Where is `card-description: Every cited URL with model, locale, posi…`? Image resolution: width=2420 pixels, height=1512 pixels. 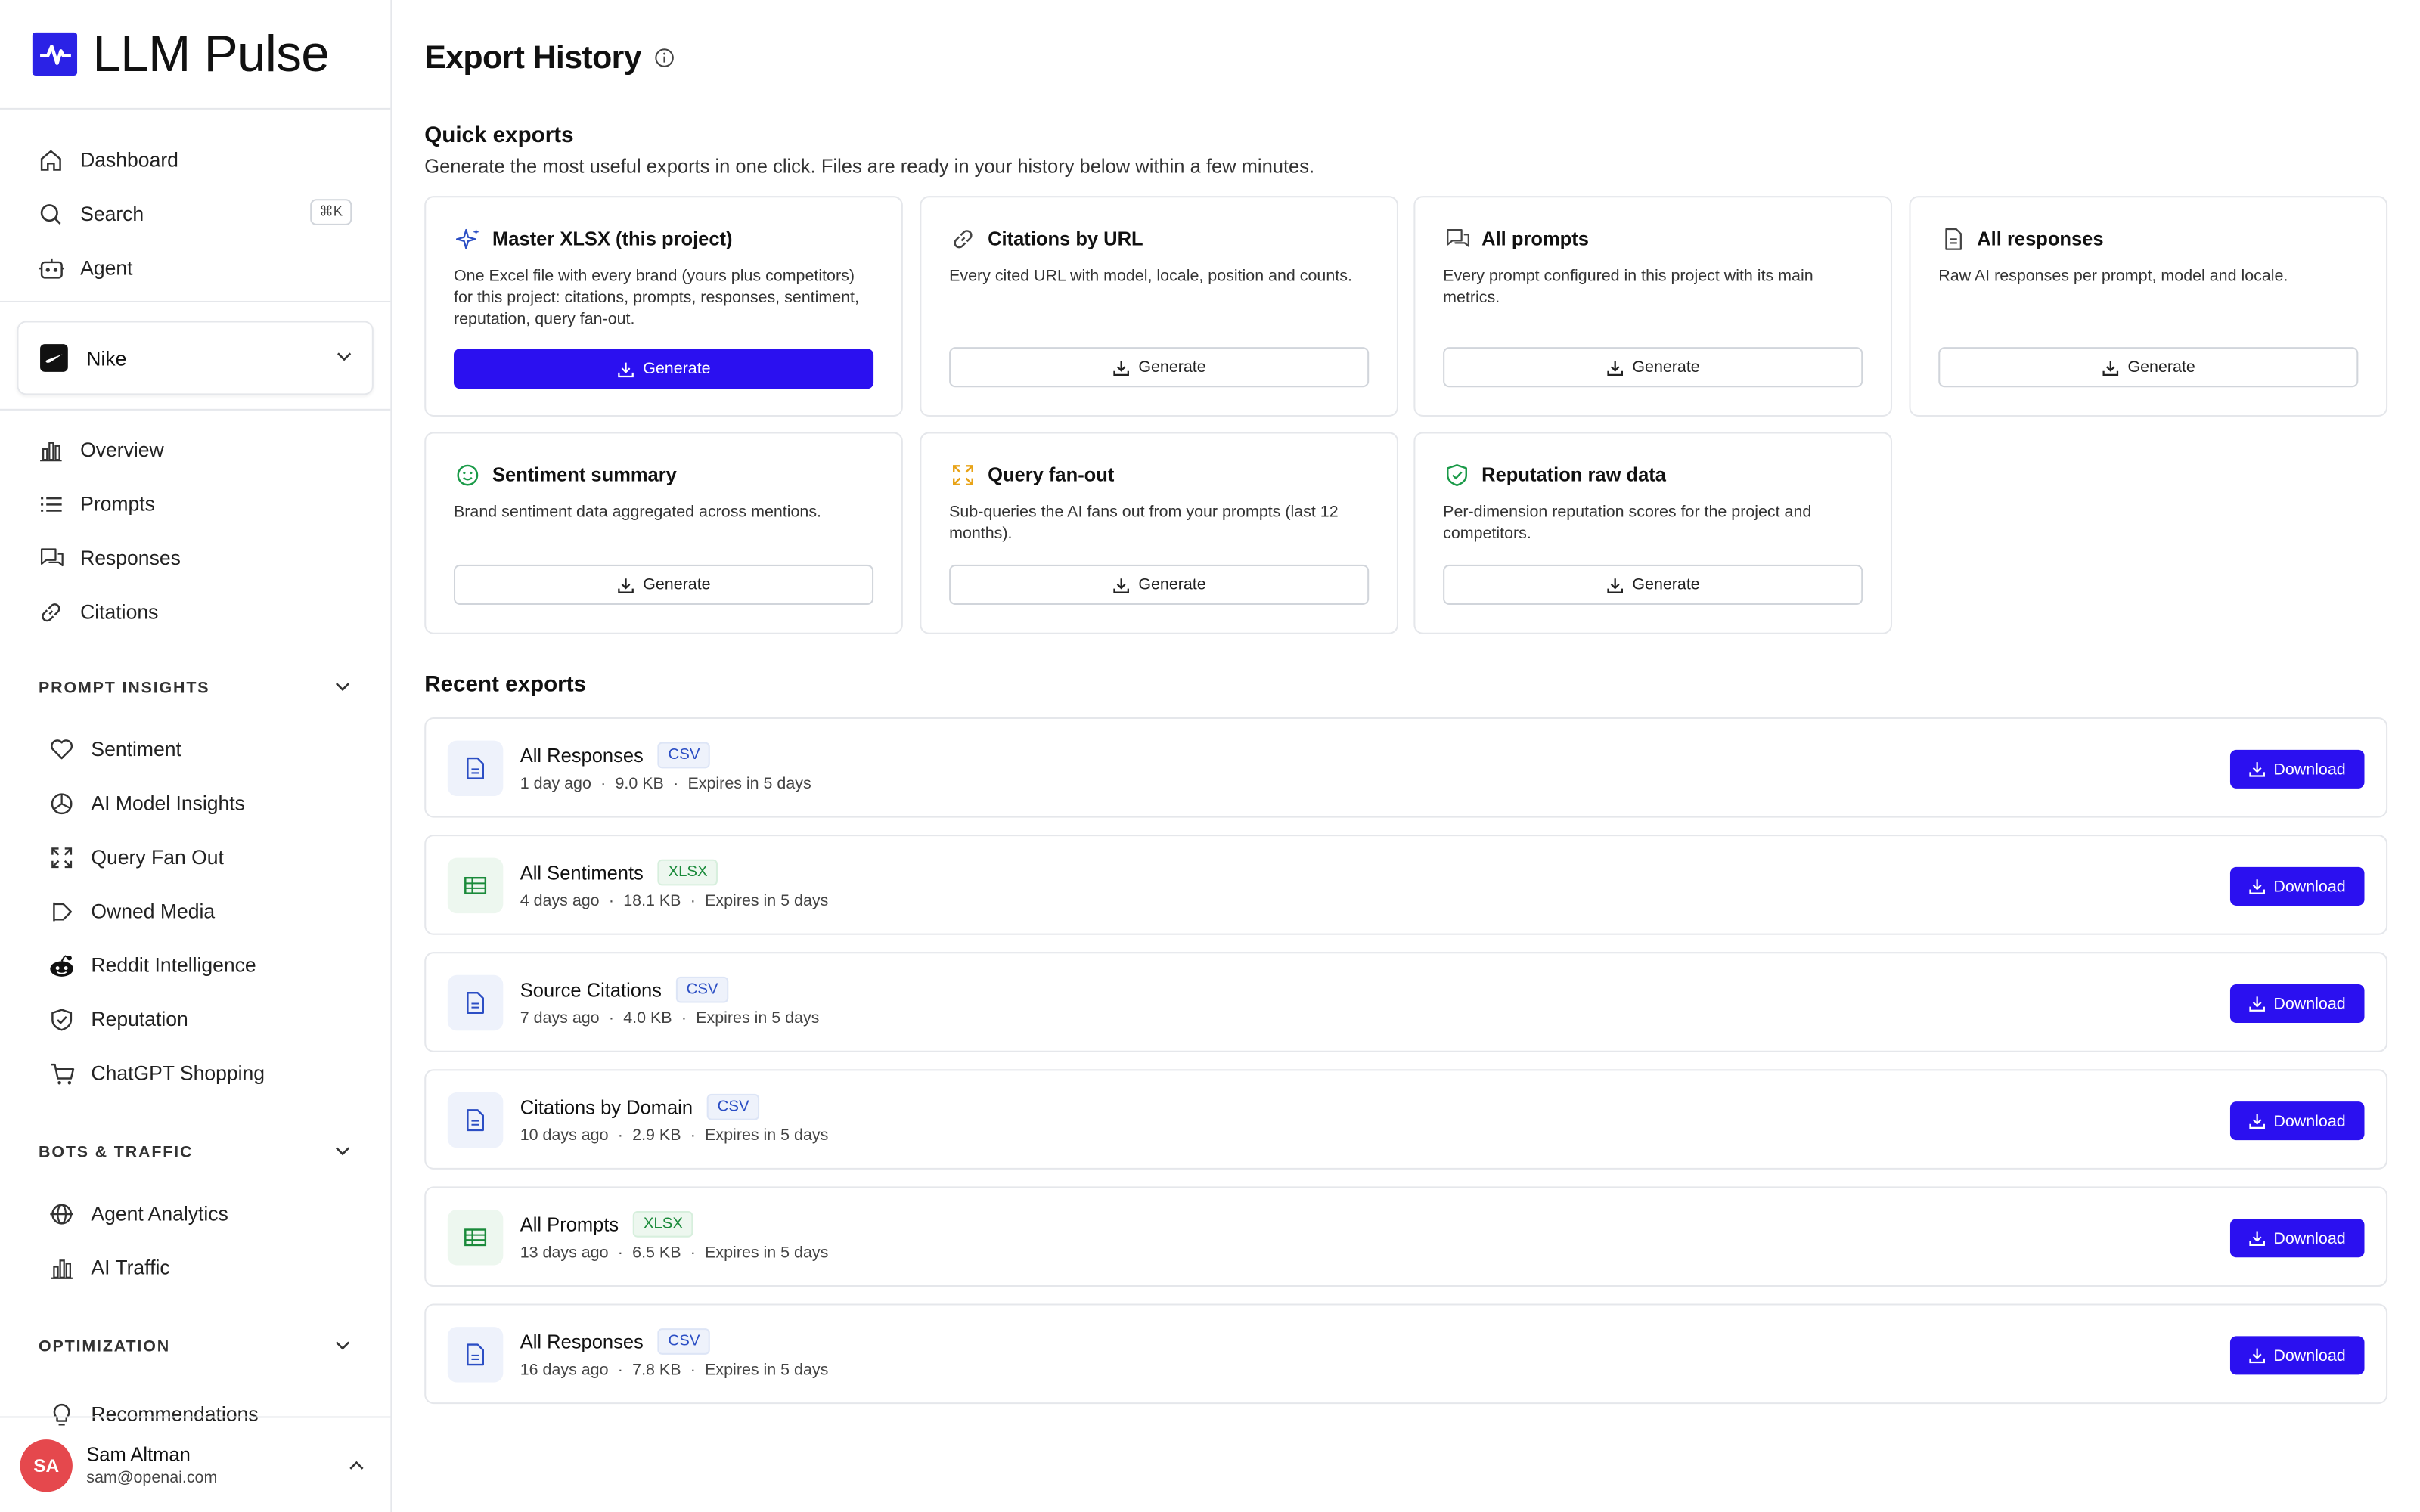 card-description: Every cited URL with model, locale, posi… is located at coordinates (1150, 276).